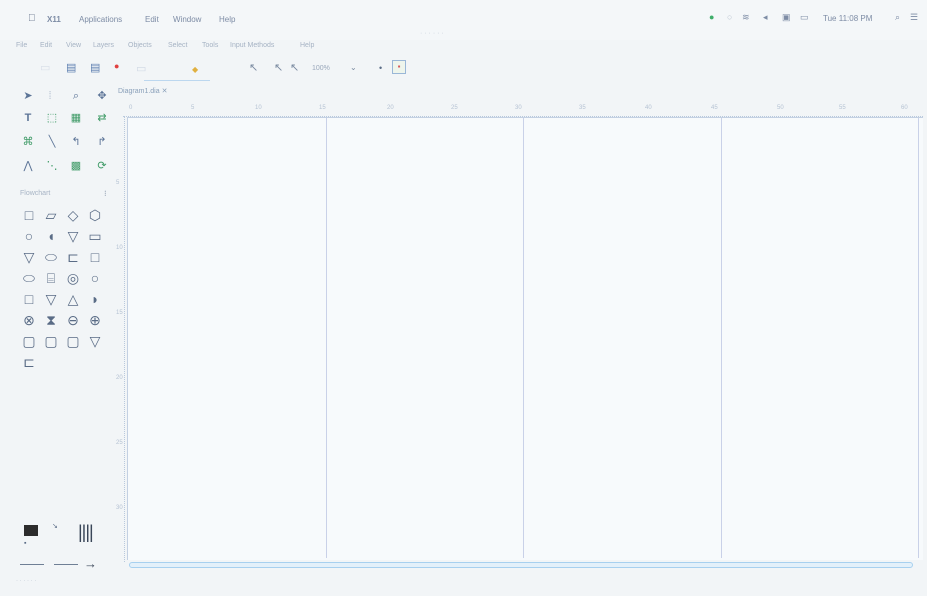 This screenshot has height=596, width=927. Describe the element at coordinates (116, 66) in the screenshot. I see `print-icon: ●` at that location.